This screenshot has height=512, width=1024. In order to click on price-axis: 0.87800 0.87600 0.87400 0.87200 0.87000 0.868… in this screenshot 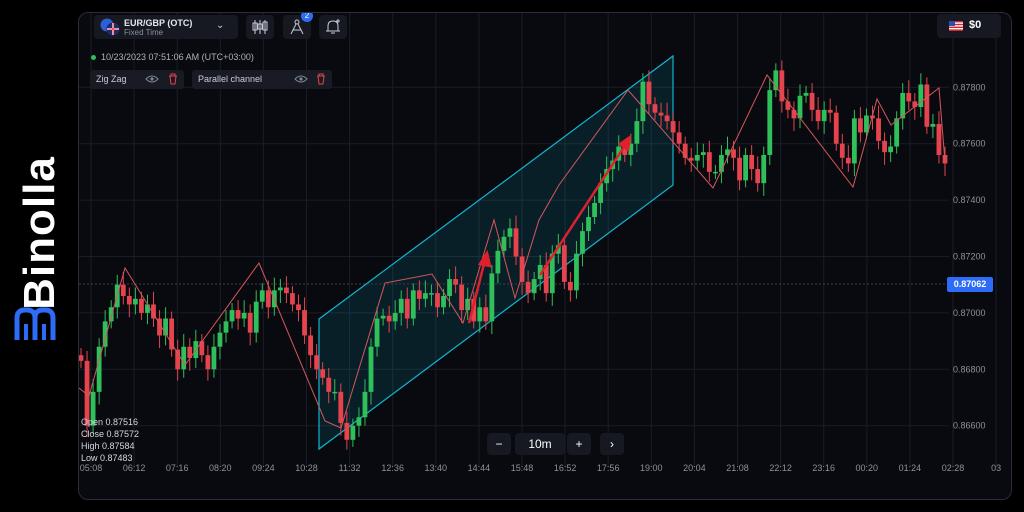, I will do `click(969, 256)`.